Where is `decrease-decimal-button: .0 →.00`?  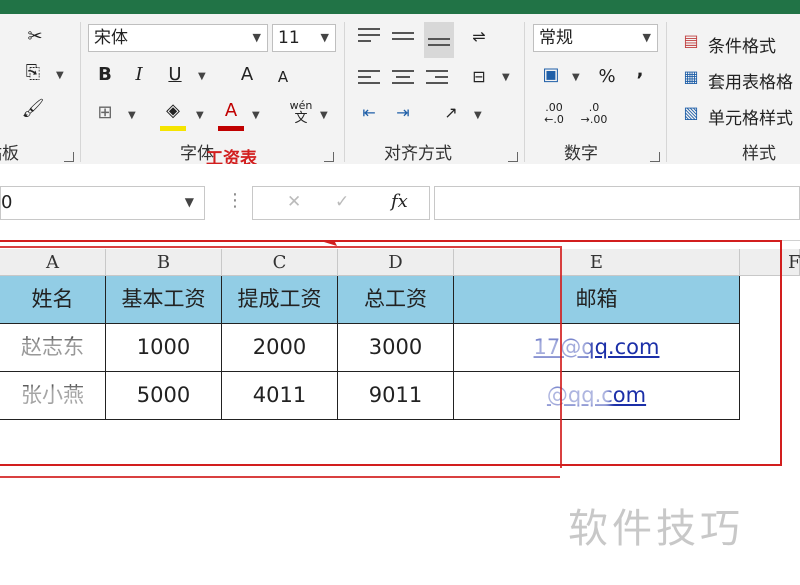
decrease-decimal-button: .0 →.00 is located at coordinates (594, 114).